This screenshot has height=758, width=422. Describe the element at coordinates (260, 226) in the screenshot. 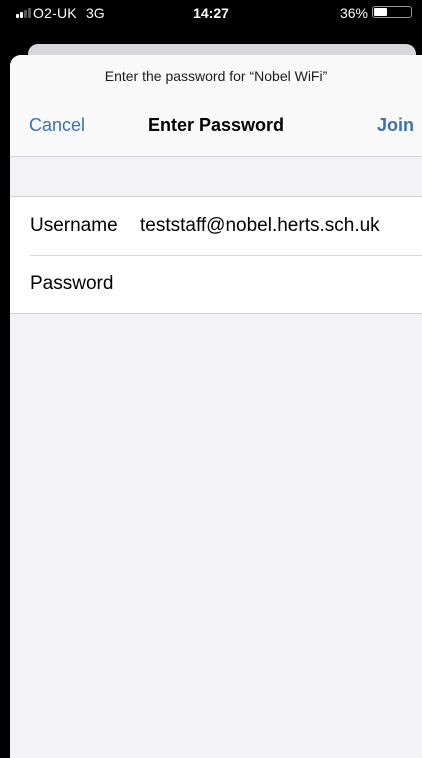

I see `username-field: teststaff@nobel.herts.sch.uk` at that location.